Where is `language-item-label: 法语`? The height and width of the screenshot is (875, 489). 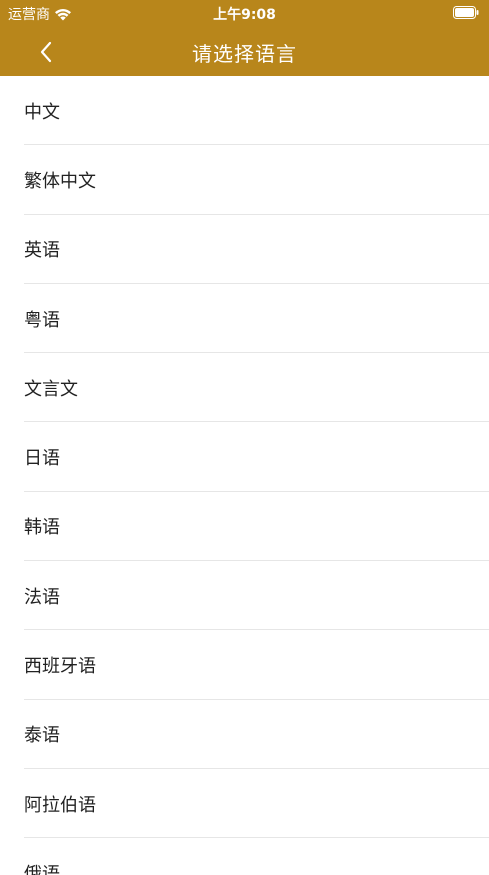
language-item-label: 法语 is located at coordinates (42, 597).